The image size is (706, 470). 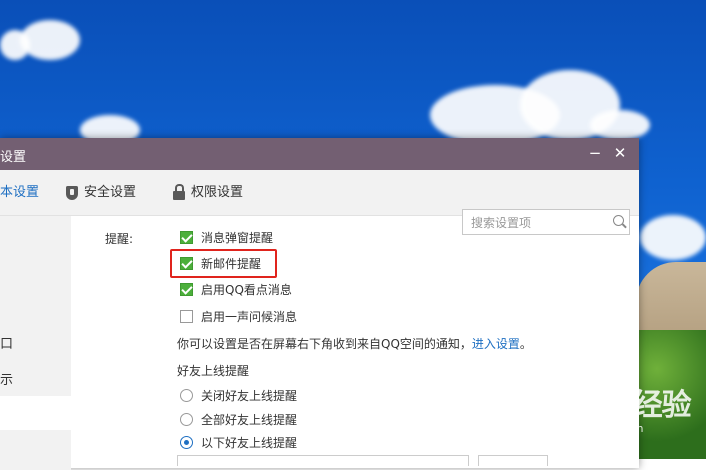 What do you see at coordinates (525, 344) in the screenshot?
I see `notice-end: 。` at bounding box center [525, 344].